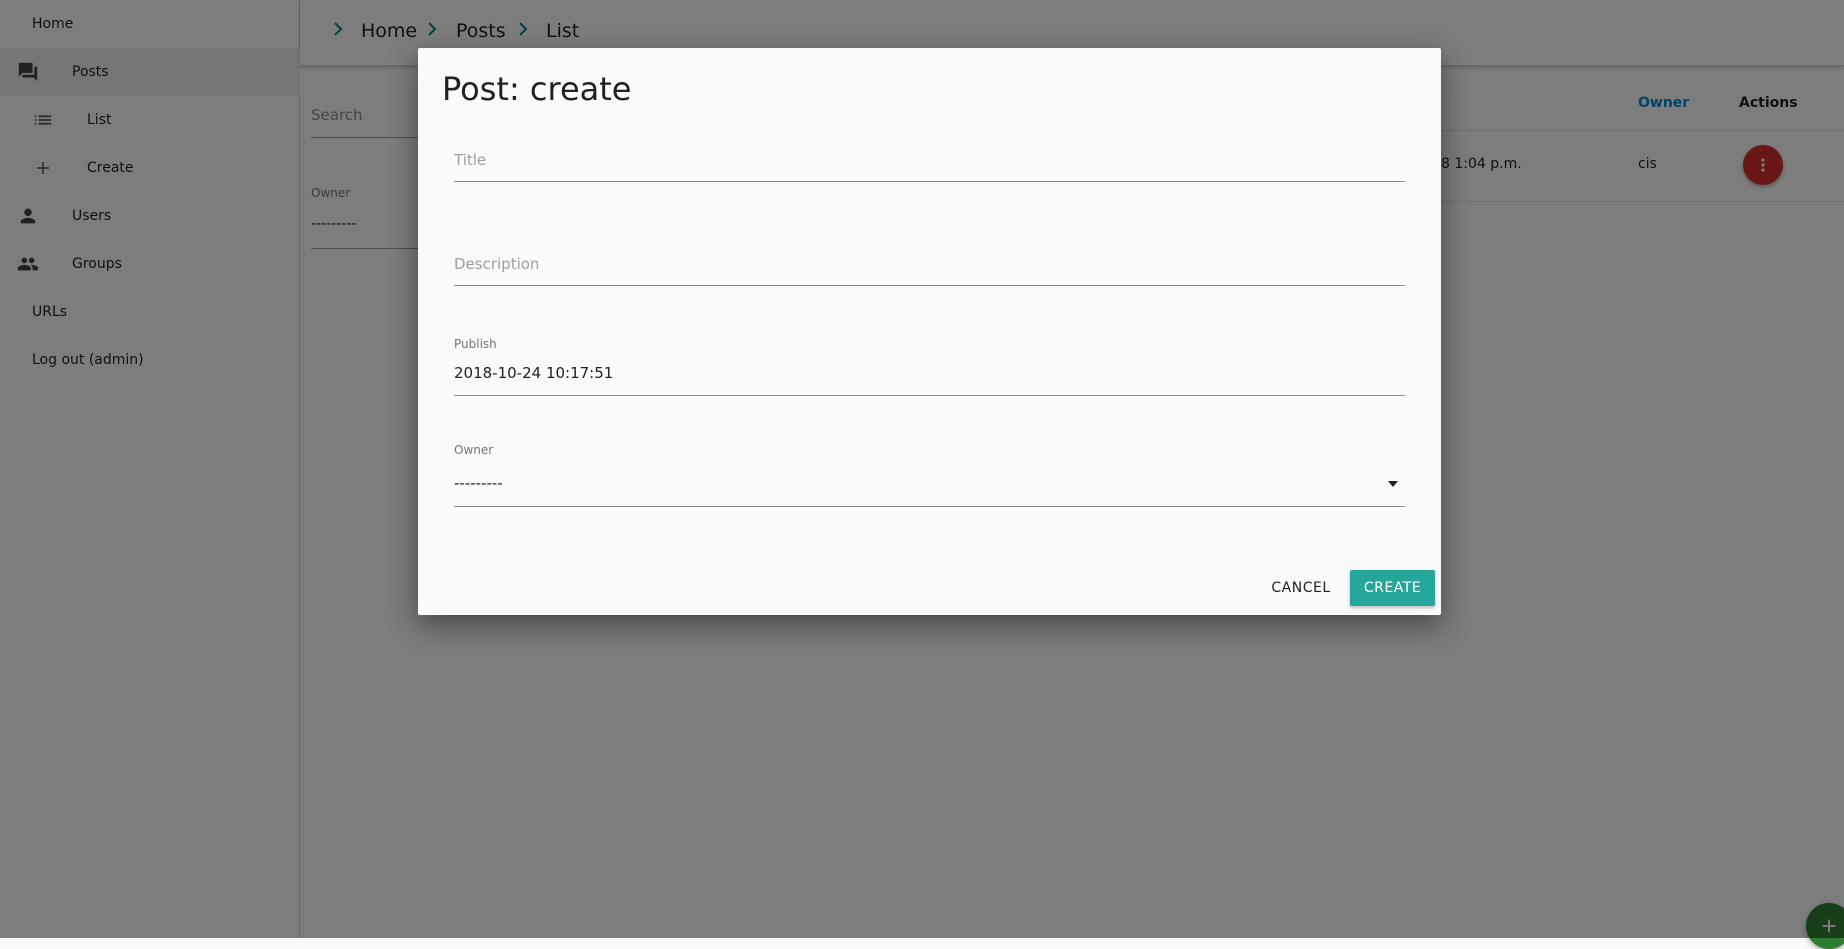 This screenshot has width=1844, height=949. I want to click on title-underline, so click(929, 181).